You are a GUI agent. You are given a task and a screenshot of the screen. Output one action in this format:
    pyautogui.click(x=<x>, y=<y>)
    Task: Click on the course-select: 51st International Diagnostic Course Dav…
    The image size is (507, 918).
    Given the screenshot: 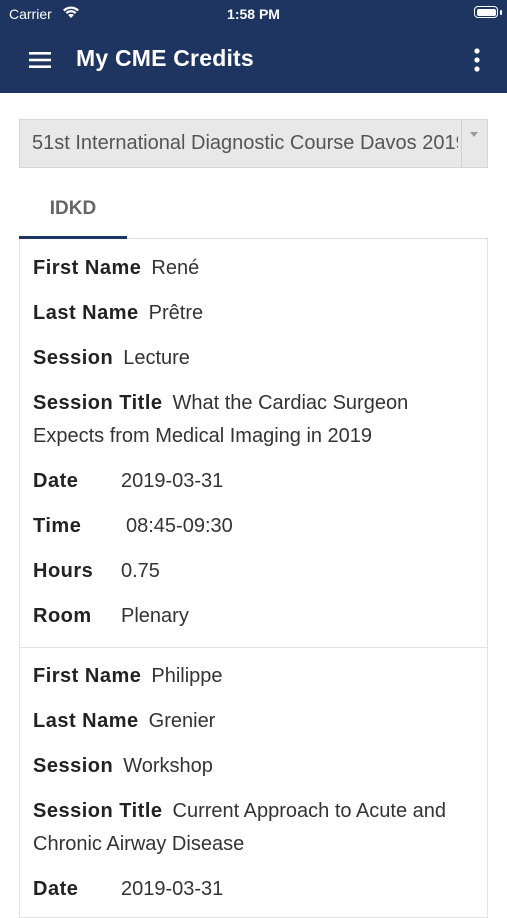 What is the action you would take?
    pyautogui.click(x=253, y=143)
    